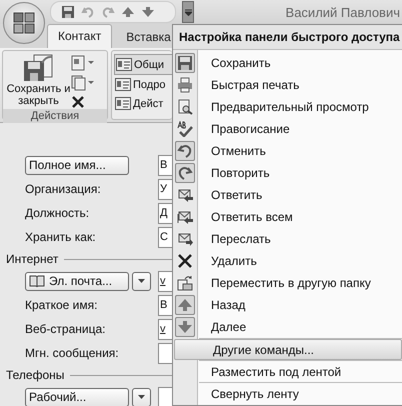 This screenshot has height=406, width=402. I want to click on move-folder-icon, so click(185, 283).